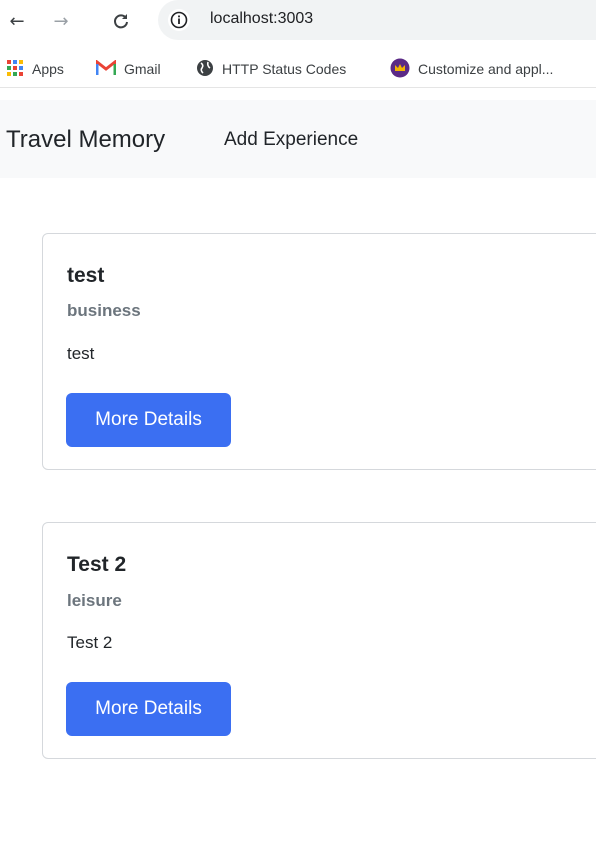 Image resolution: width=596 pixels, height=858 pixels. I want to click on gmail-icon, so click(106, 68).